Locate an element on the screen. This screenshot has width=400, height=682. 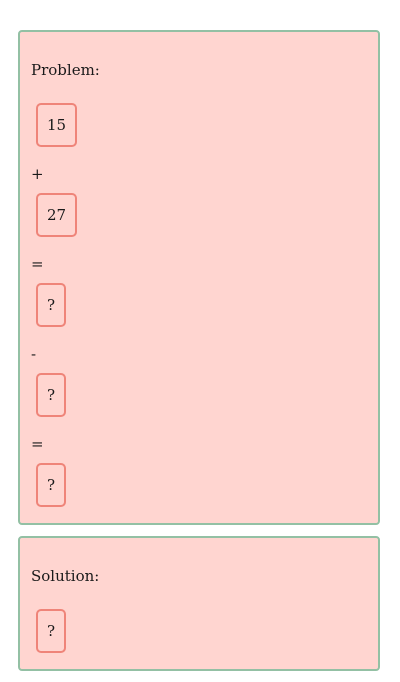
operand-1-value: 15 is located at coordinates (56, 125).